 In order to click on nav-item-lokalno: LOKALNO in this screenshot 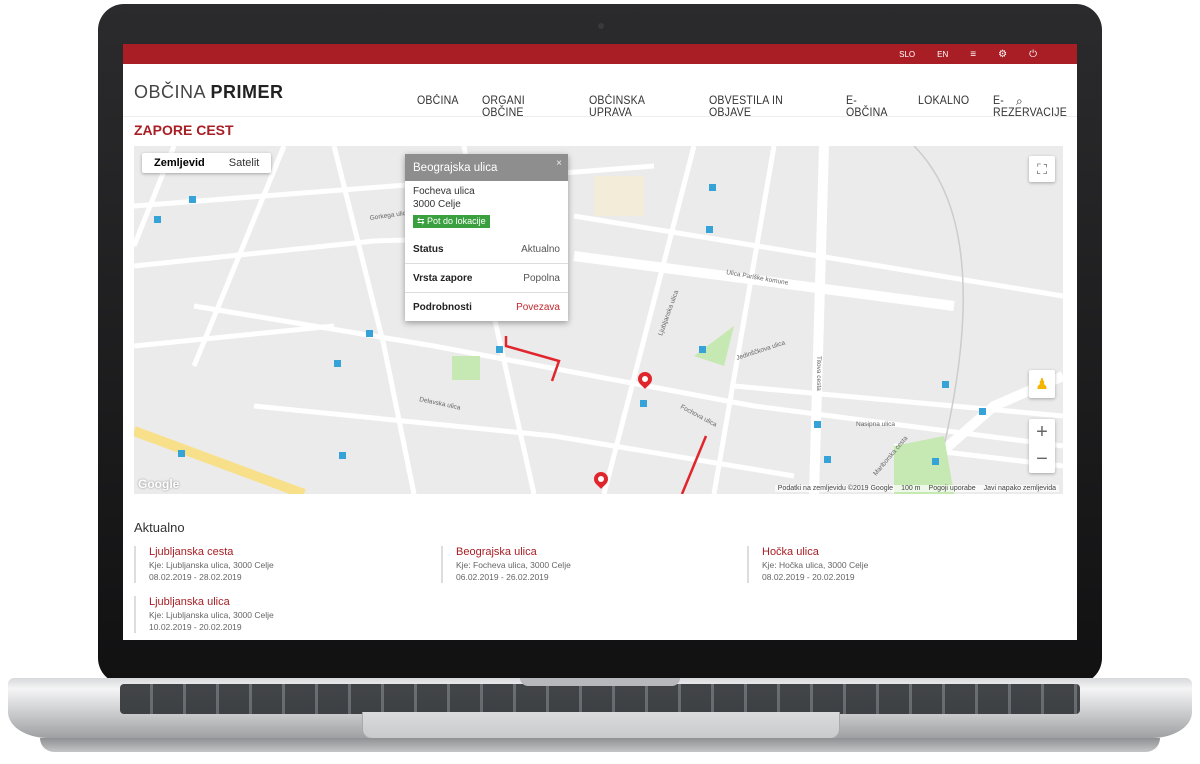, I will do `click(943, 107)`.